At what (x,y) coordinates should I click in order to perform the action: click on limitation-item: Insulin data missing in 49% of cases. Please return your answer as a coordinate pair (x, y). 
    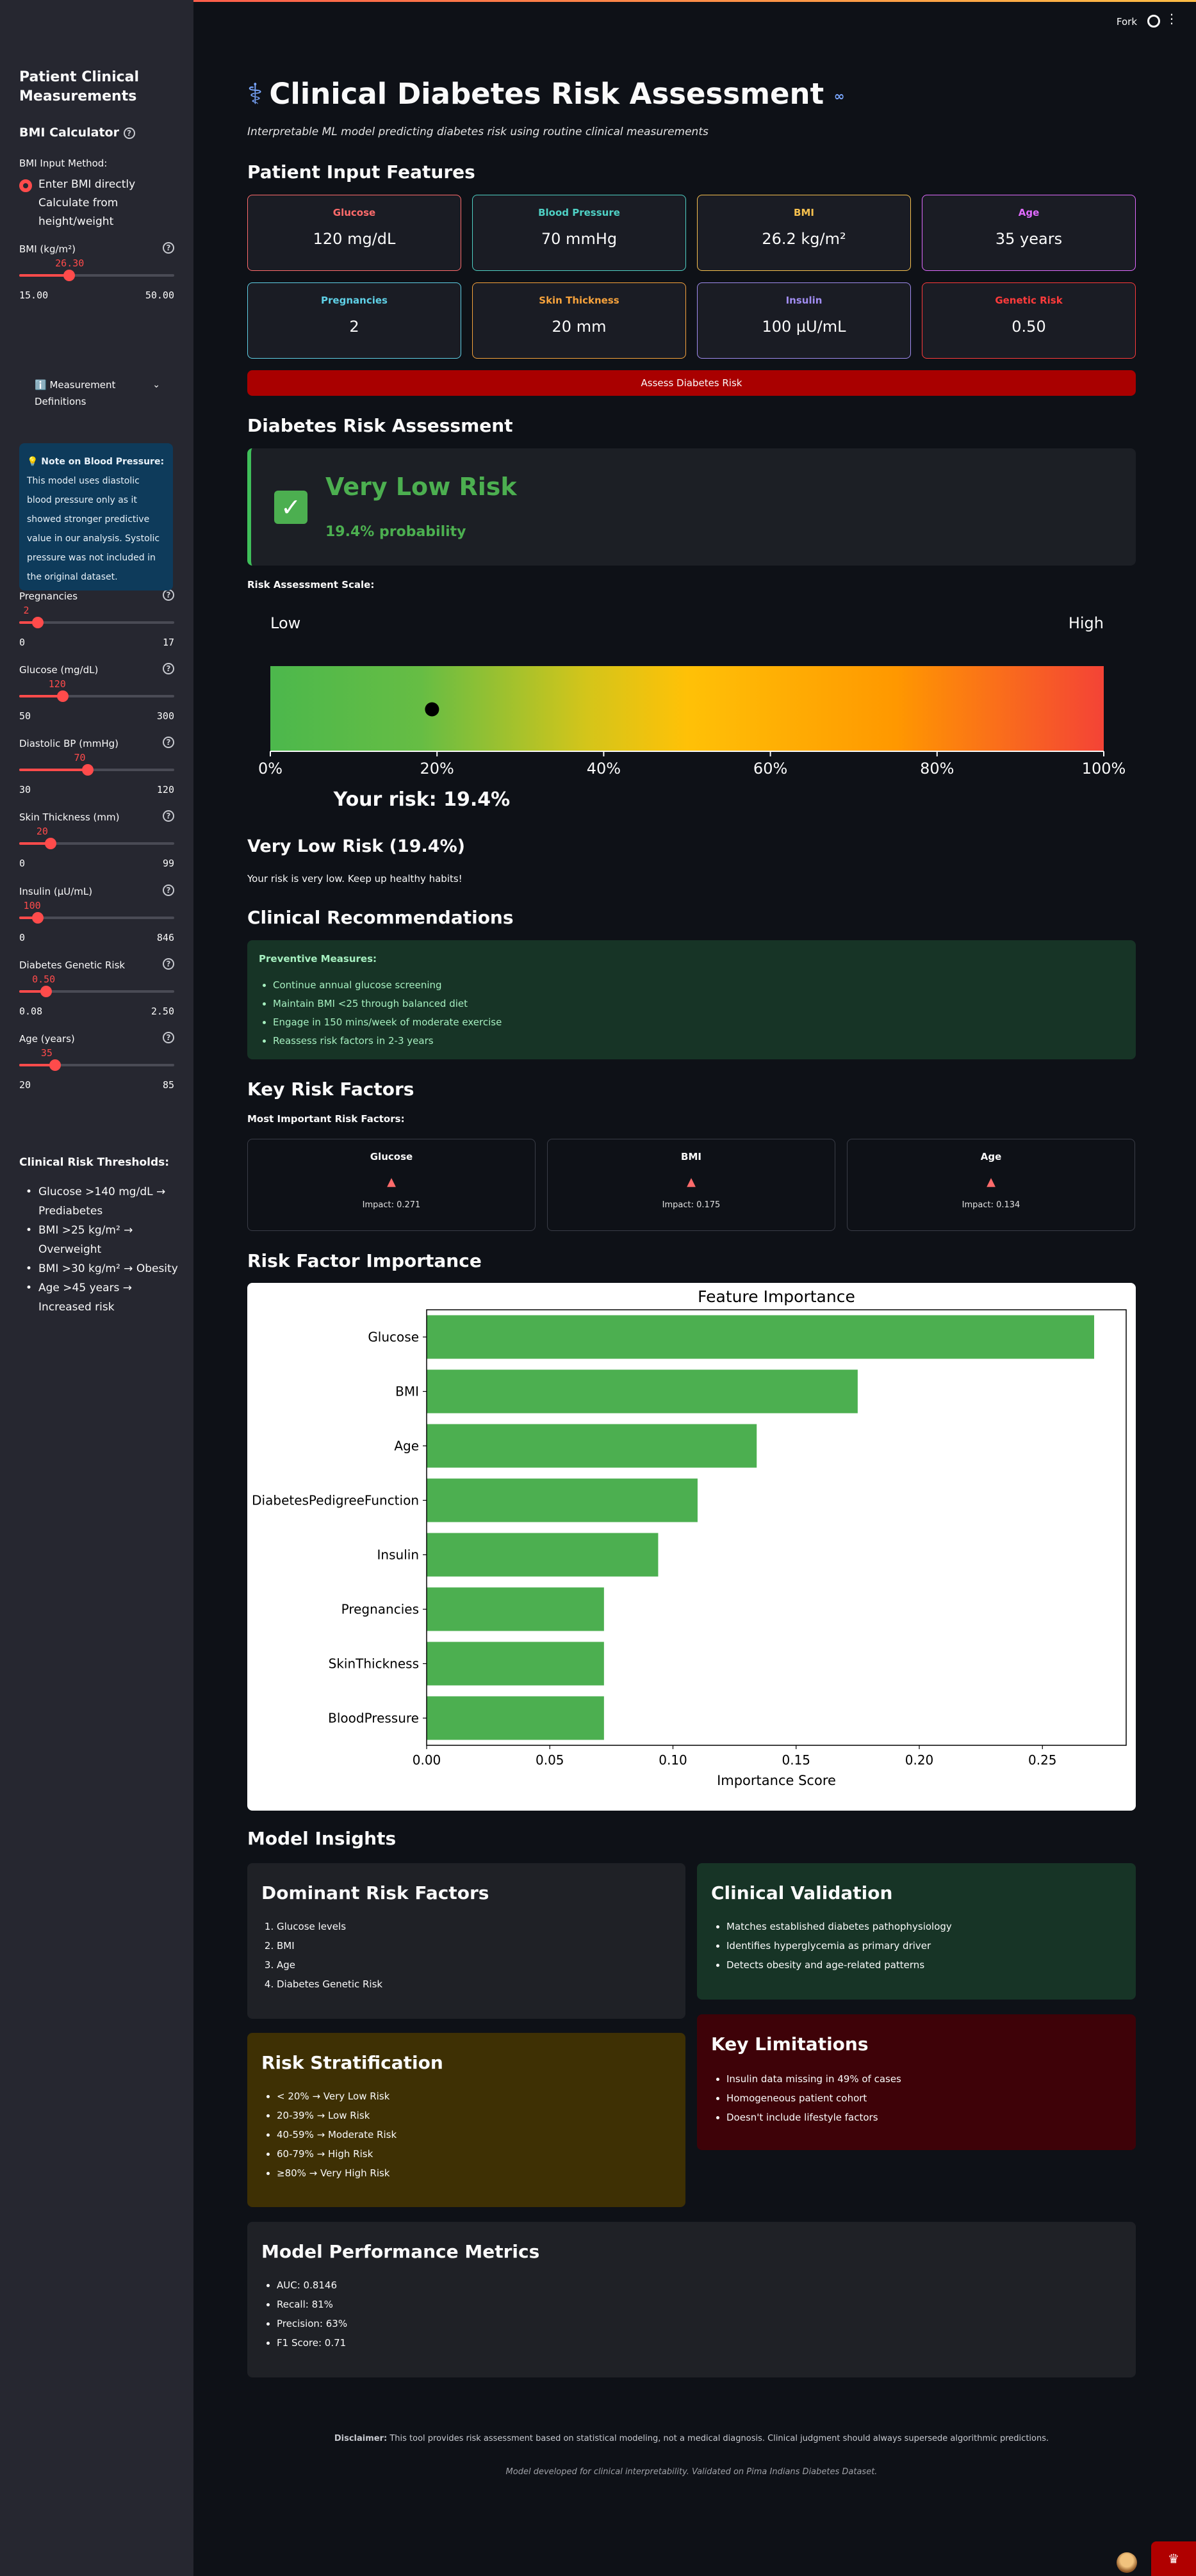
    Looking at the image, I should click on (813, 2079).